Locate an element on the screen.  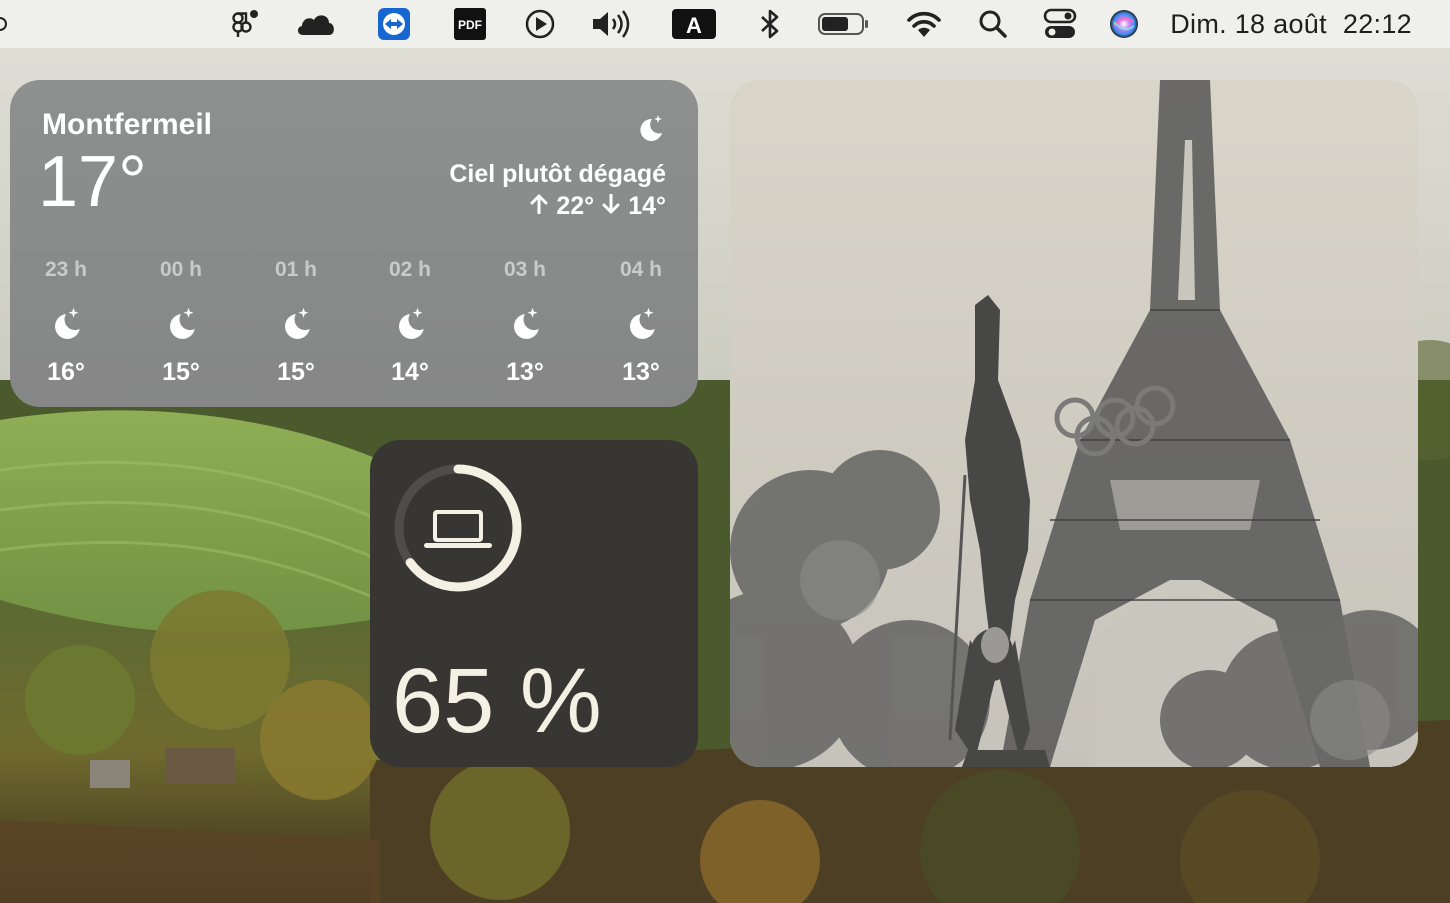
weather-condition: Ciel plutôt dégagé is located at coordinates (557, 174).